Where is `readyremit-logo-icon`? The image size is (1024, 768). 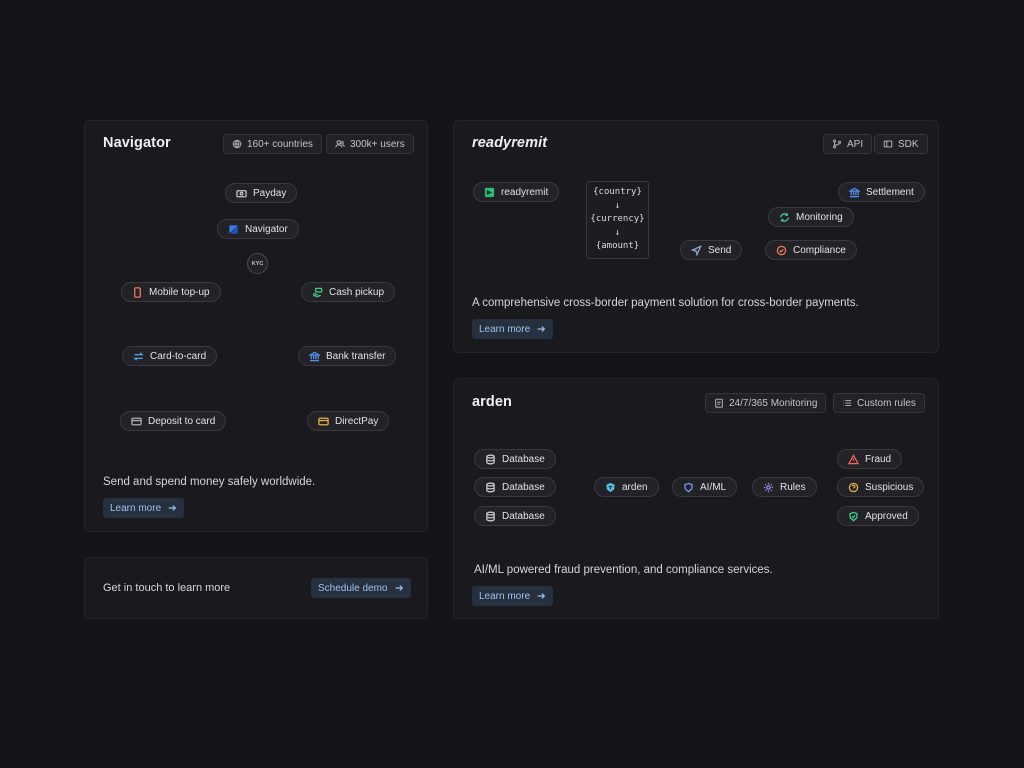 readyremit-logo-icon is located at coordinates (489, 192).